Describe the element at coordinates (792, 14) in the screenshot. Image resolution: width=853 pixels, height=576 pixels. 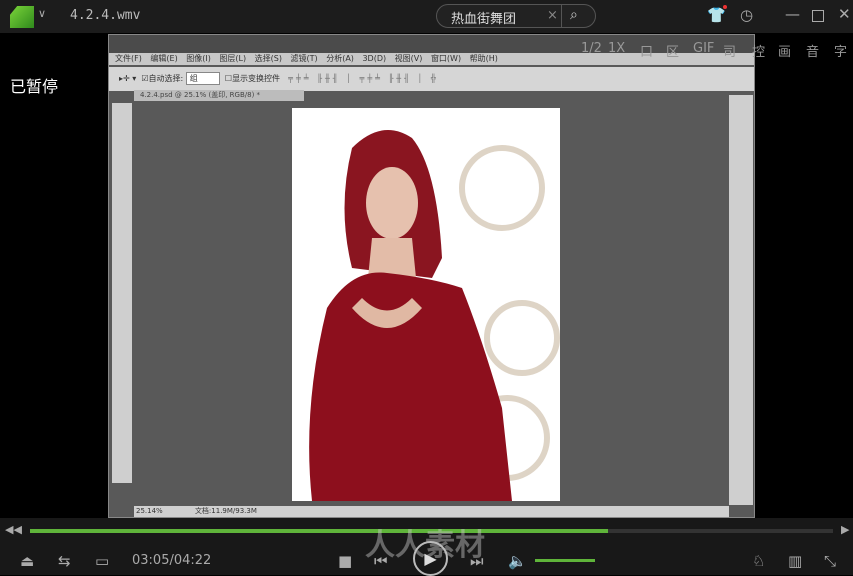
I see `minimize-icon: —` at that location.